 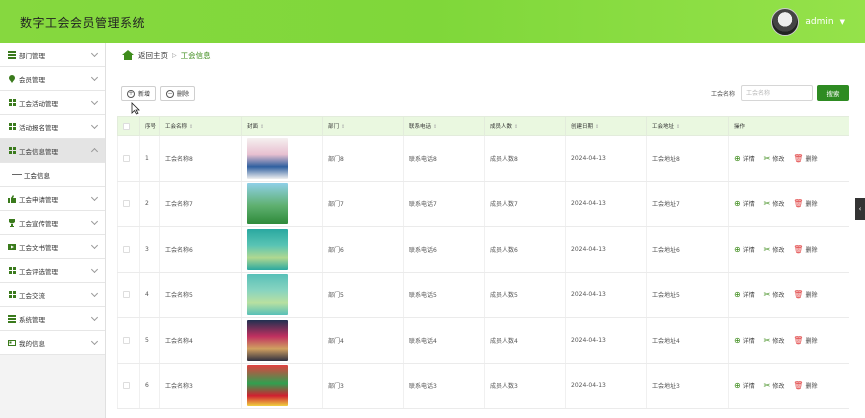 What do you see at coordinates (52, 127) in the screenshot?
I see `sidebar-item-signup: 活动报名管理` at bounding box center [52, 127].